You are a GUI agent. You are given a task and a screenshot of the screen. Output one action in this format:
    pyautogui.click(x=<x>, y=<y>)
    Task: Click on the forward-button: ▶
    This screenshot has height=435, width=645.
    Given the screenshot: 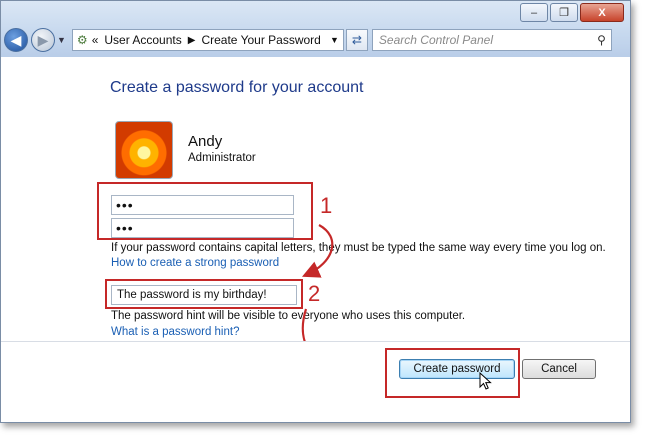 What is the action you would take?
    pyautogui.click(x=43, y=40)
    